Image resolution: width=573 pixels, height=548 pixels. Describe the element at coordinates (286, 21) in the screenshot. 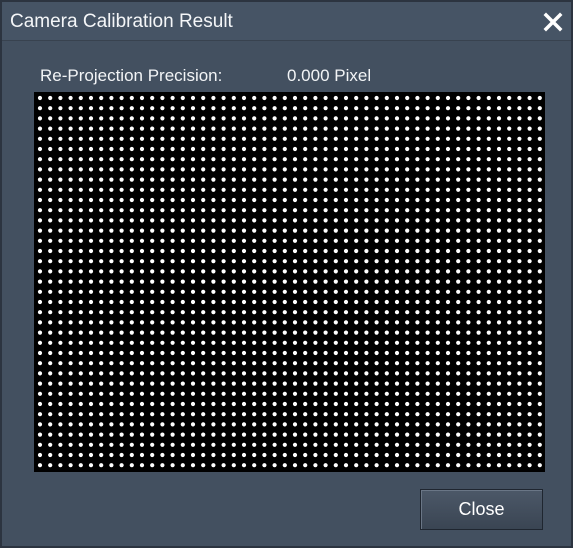

I see `title-bar: Camera Calibration Result` at that location.